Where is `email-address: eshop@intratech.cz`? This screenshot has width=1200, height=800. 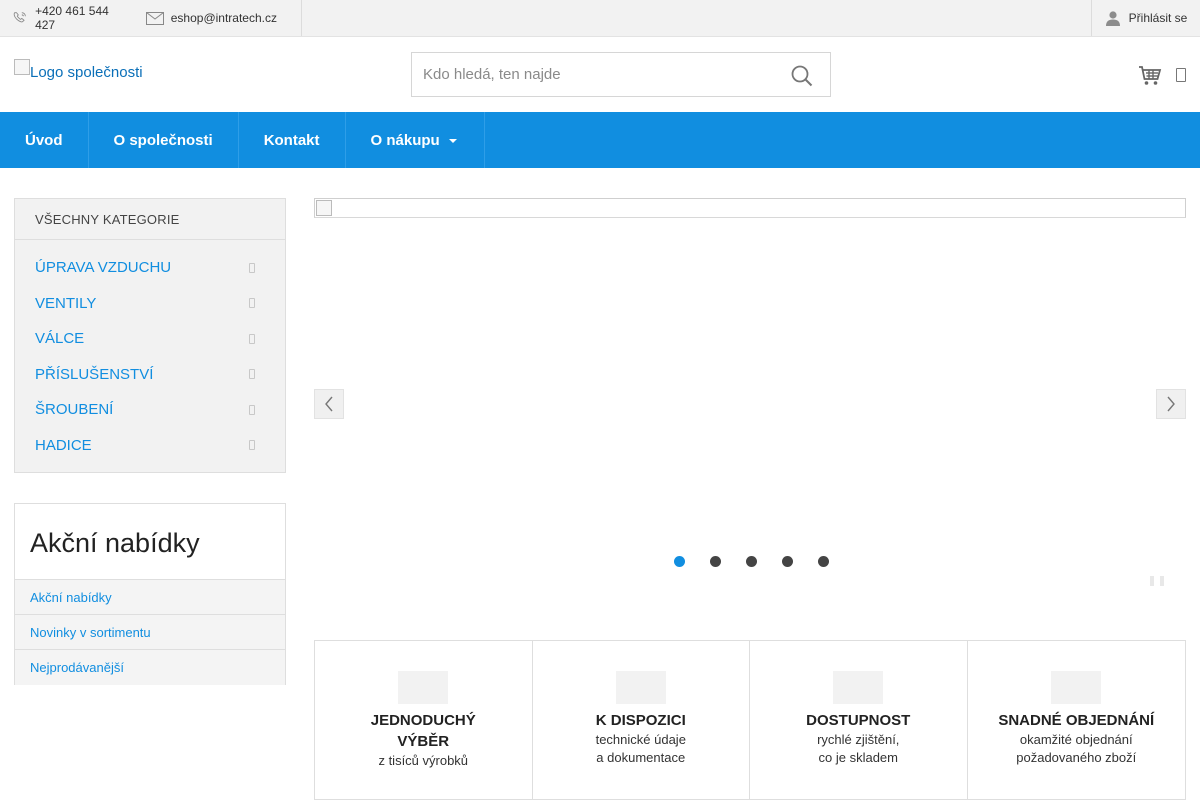
email-address: eshop@intratech.cz is located at coordinates (223, 18).